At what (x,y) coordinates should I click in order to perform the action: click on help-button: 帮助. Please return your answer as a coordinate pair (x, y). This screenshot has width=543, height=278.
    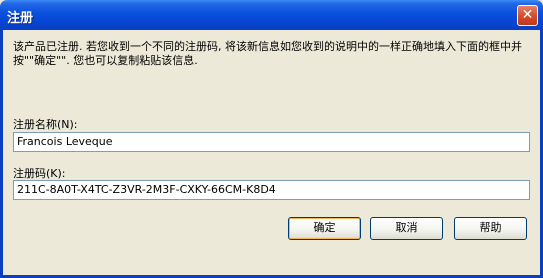
    Looking at the image, I should click on (490, 228).